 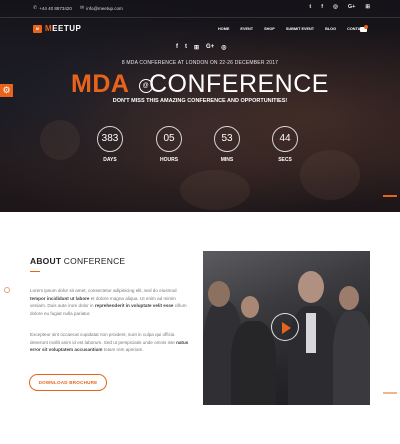 I want to click on about-title: ABOUT CONFERENCE, so click(x=77, y=261).